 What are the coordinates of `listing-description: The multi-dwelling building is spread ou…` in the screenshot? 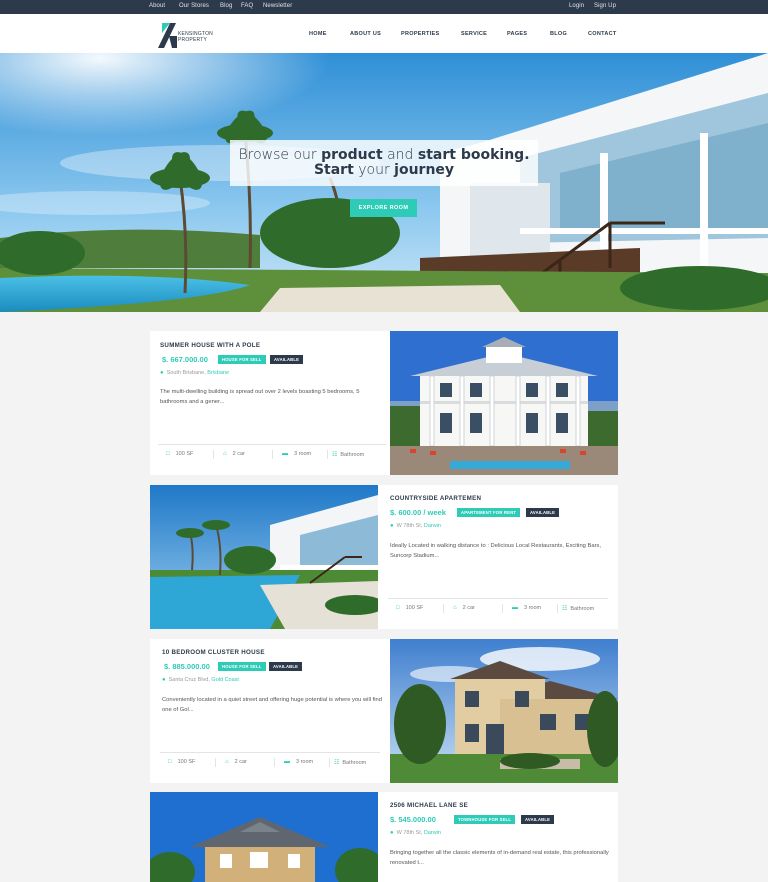 It's located at (260, 397).